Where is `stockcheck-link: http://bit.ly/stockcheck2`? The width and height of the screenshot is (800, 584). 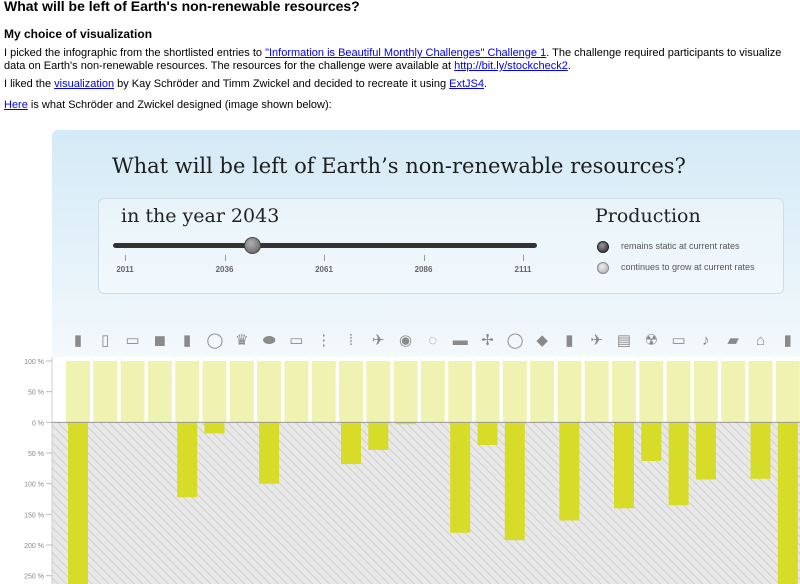
stockcheck-link: http://bit.ly/stockcheck2 is located at coordinates (511, 66).